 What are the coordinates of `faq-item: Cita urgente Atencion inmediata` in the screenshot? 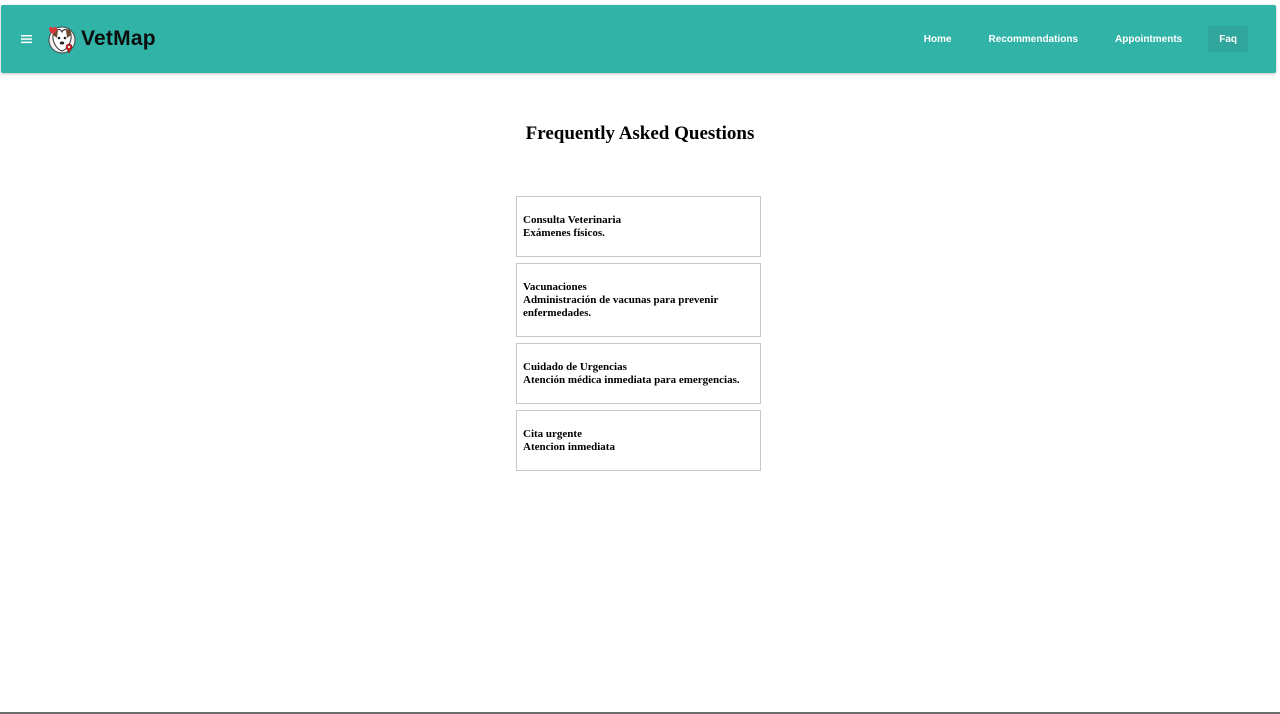 It's located at (638, 440).